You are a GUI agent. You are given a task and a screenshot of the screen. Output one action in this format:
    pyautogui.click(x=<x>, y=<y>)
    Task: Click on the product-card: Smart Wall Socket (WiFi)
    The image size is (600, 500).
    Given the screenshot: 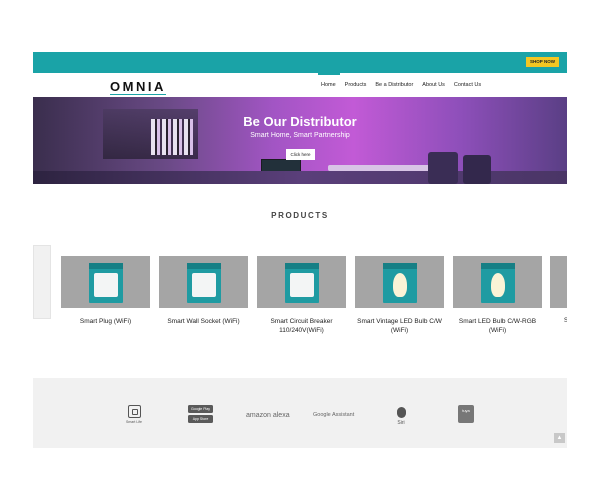 What is the action you would take?
    pyautogui.click(x=203, y=291)
    